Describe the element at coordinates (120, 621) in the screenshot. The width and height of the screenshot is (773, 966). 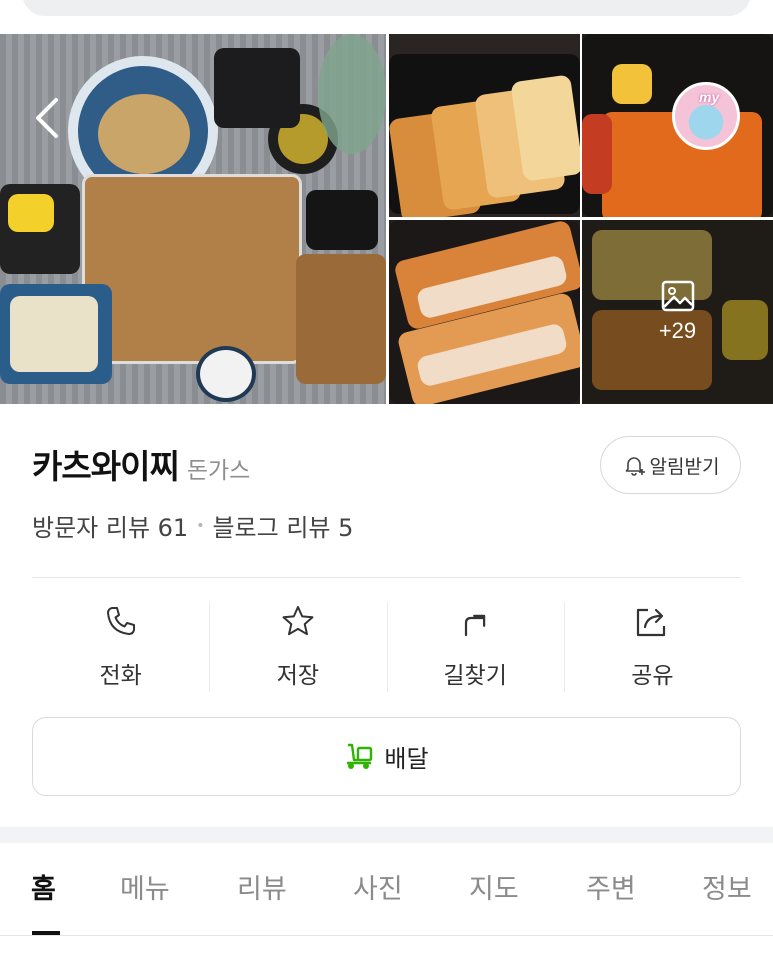
I see `phone-icon` at that location.